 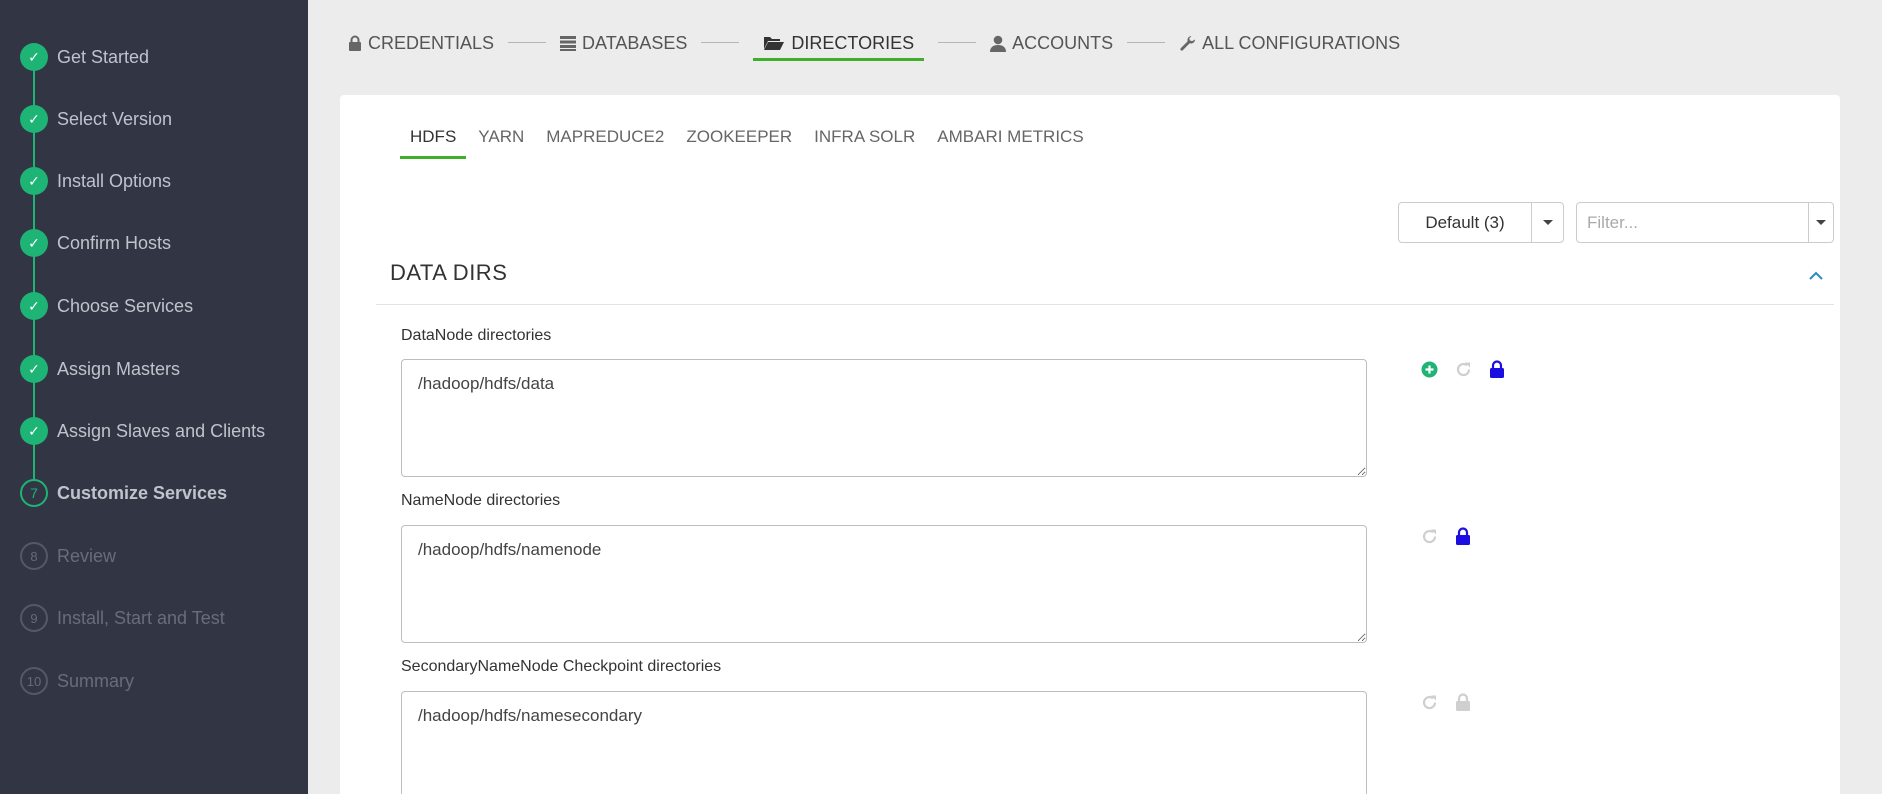 What do you see at coordinates (568, 43) in the screenshot?
I see `database-icon` at bounding box center [568, 43].